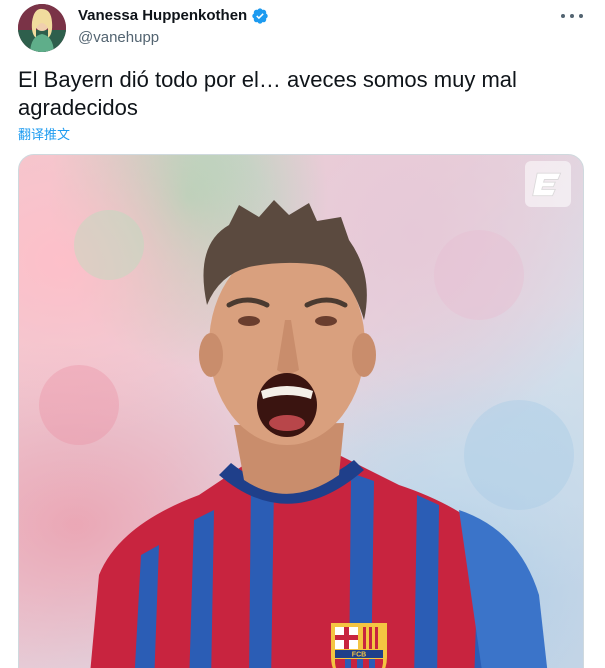 This screenshot has height=668, width=605. Describe the element at coordinates (548, 184) in the screenshot. I see `espn-e-logo-icon` at that location.